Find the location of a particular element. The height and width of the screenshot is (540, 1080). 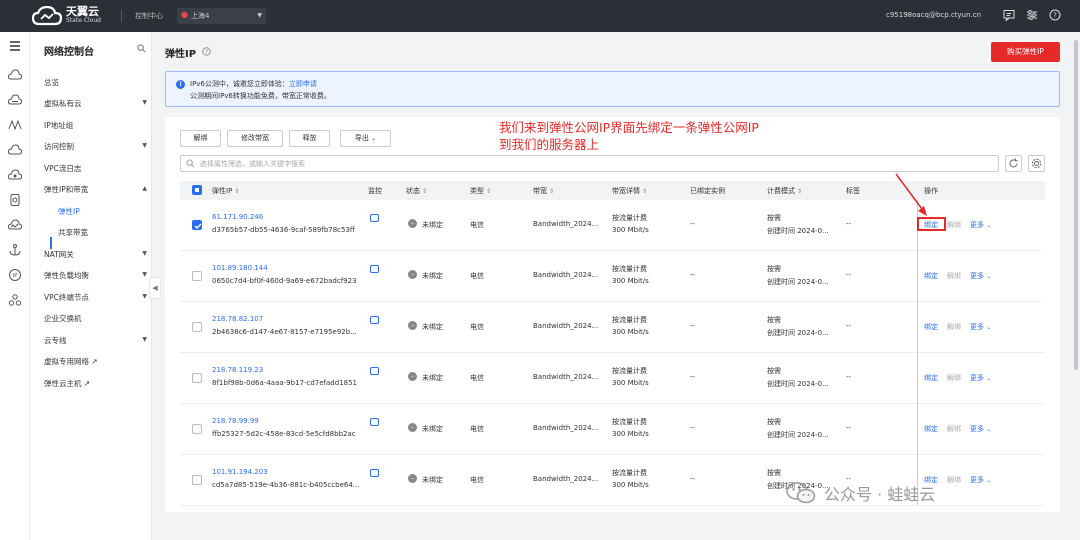

sidebar-item-elb: 弹性负载均衡 ▼ is located at coordinates (95, 275).